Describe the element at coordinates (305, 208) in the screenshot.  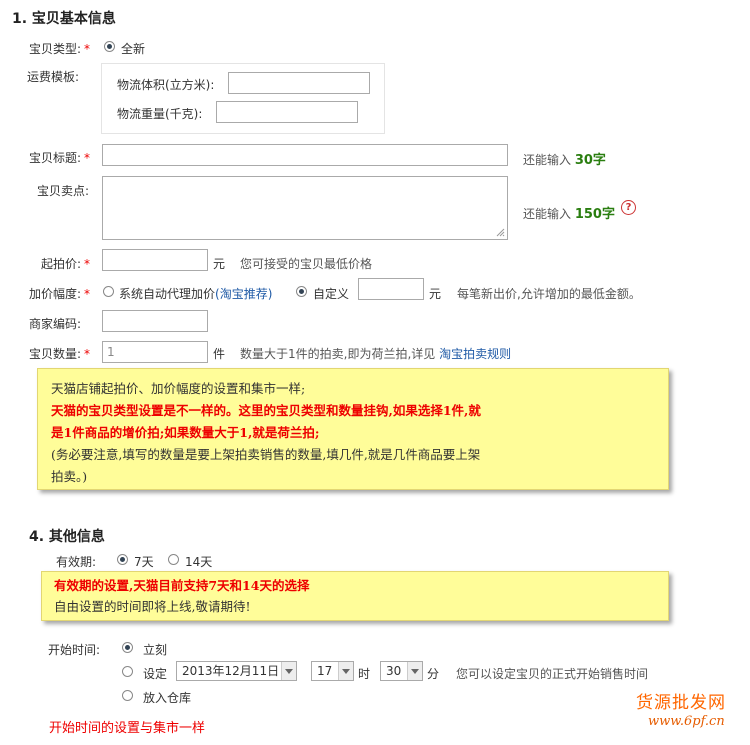
I see `selling-point-textarea` at that location.